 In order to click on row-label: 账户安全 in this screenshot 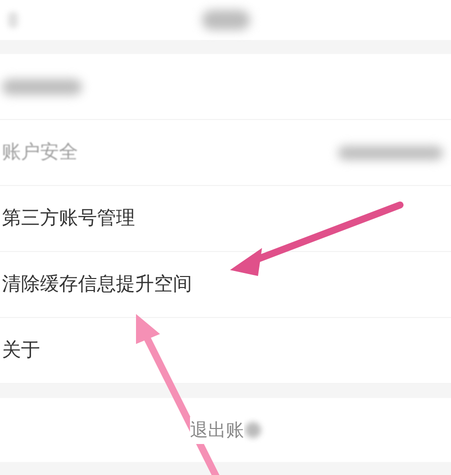, I will do `click(40, 153)`.